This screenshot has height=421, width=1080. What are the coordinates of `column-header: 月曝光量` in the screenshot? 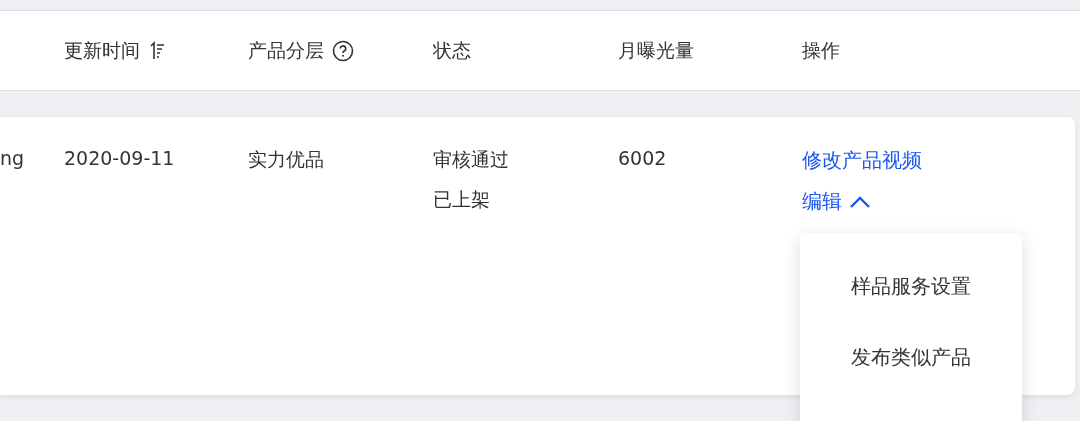 It's located at (656, 50).